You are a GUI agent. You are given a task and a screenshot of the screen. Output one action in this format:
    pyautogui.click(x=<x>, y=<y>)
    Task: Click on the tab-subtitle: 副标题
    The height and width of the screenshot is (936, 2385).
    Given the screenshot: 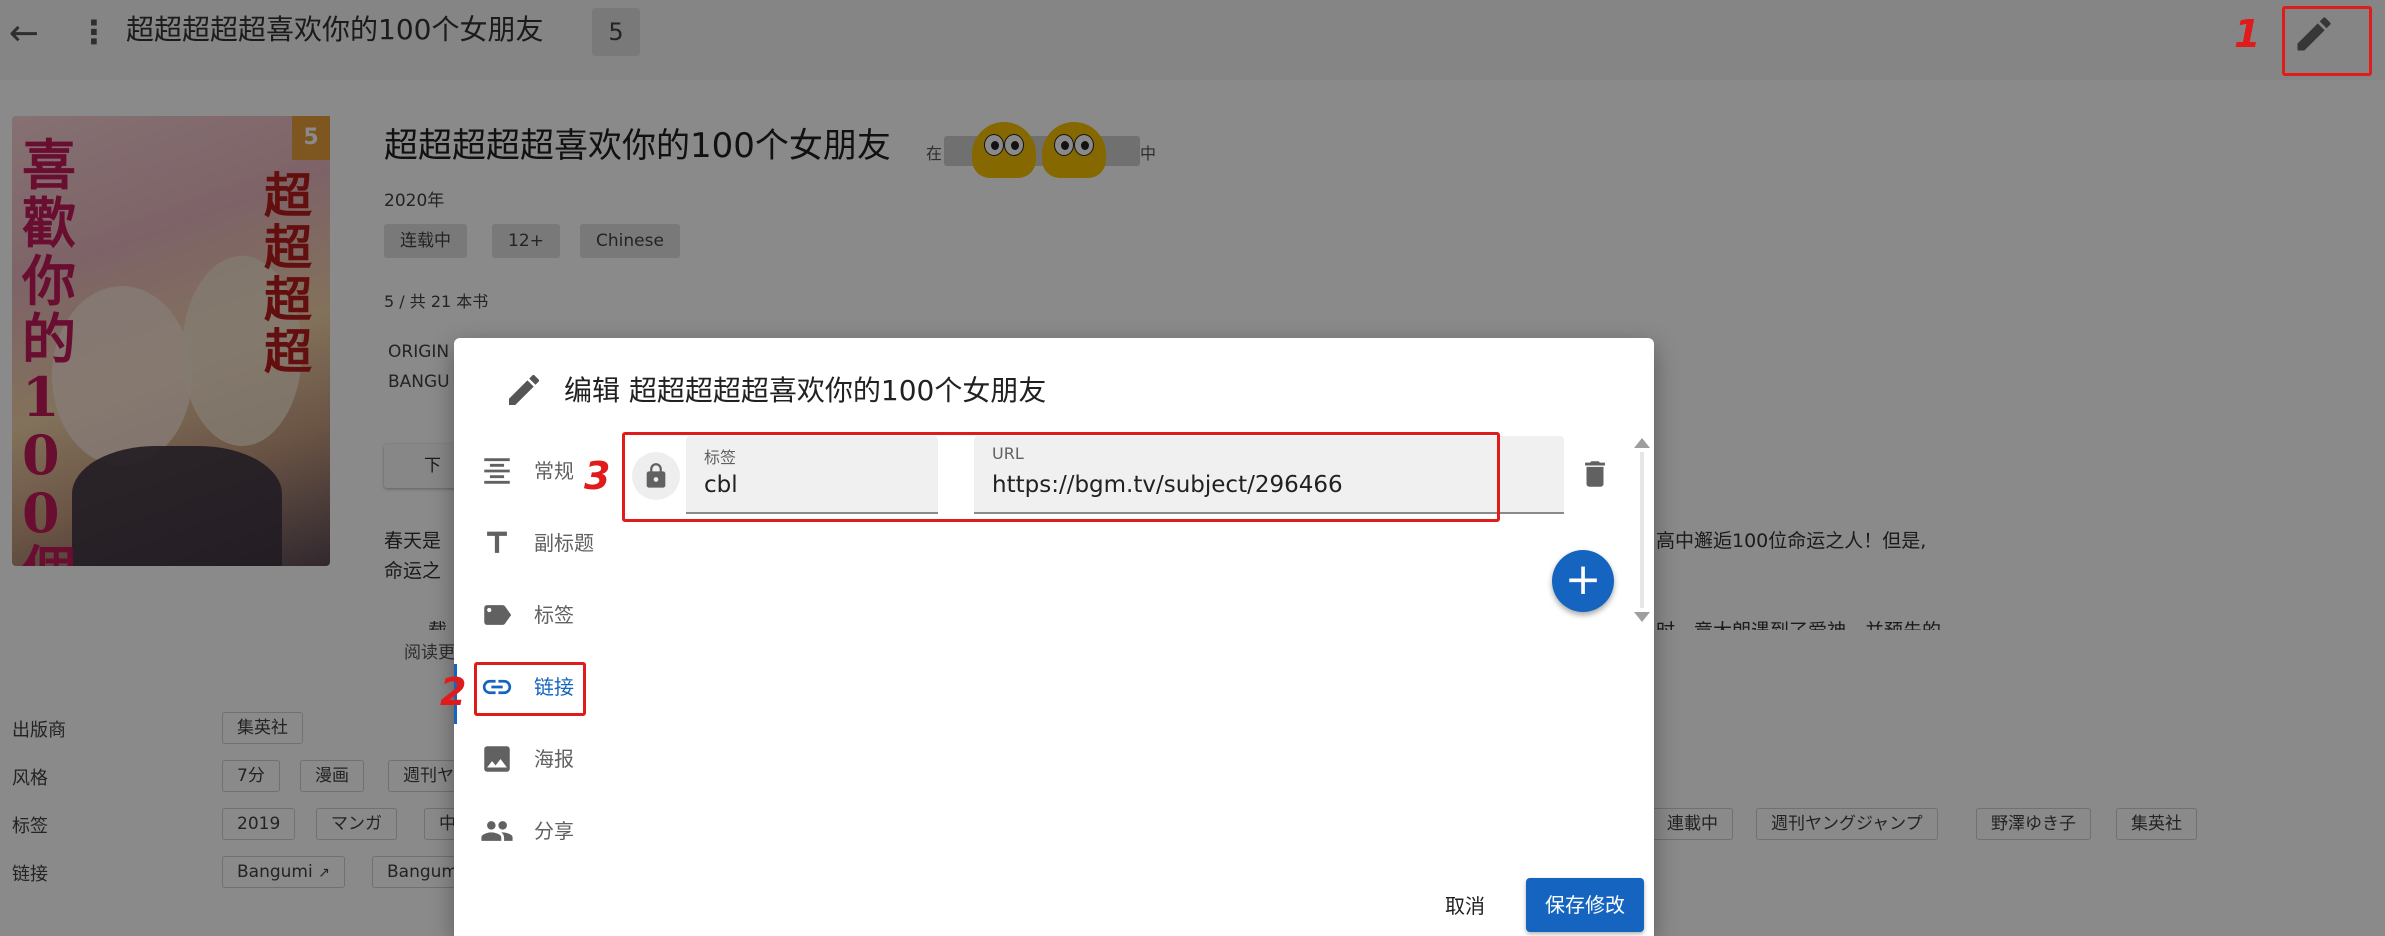 What is the action you would take?
    pyautogui.click(x=545, y=543)
    